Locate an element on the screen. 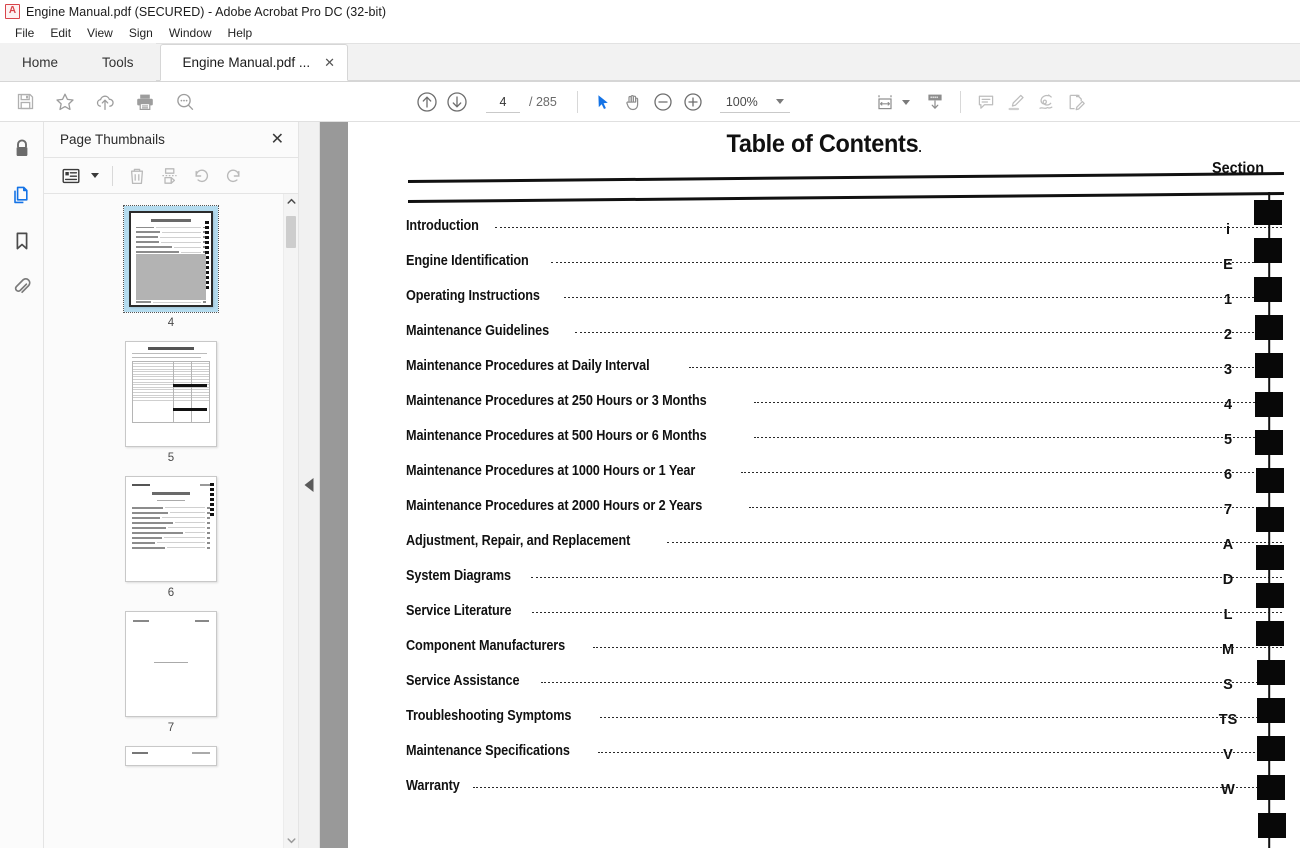  acrobat-icon is located at coordinates (12, 11).